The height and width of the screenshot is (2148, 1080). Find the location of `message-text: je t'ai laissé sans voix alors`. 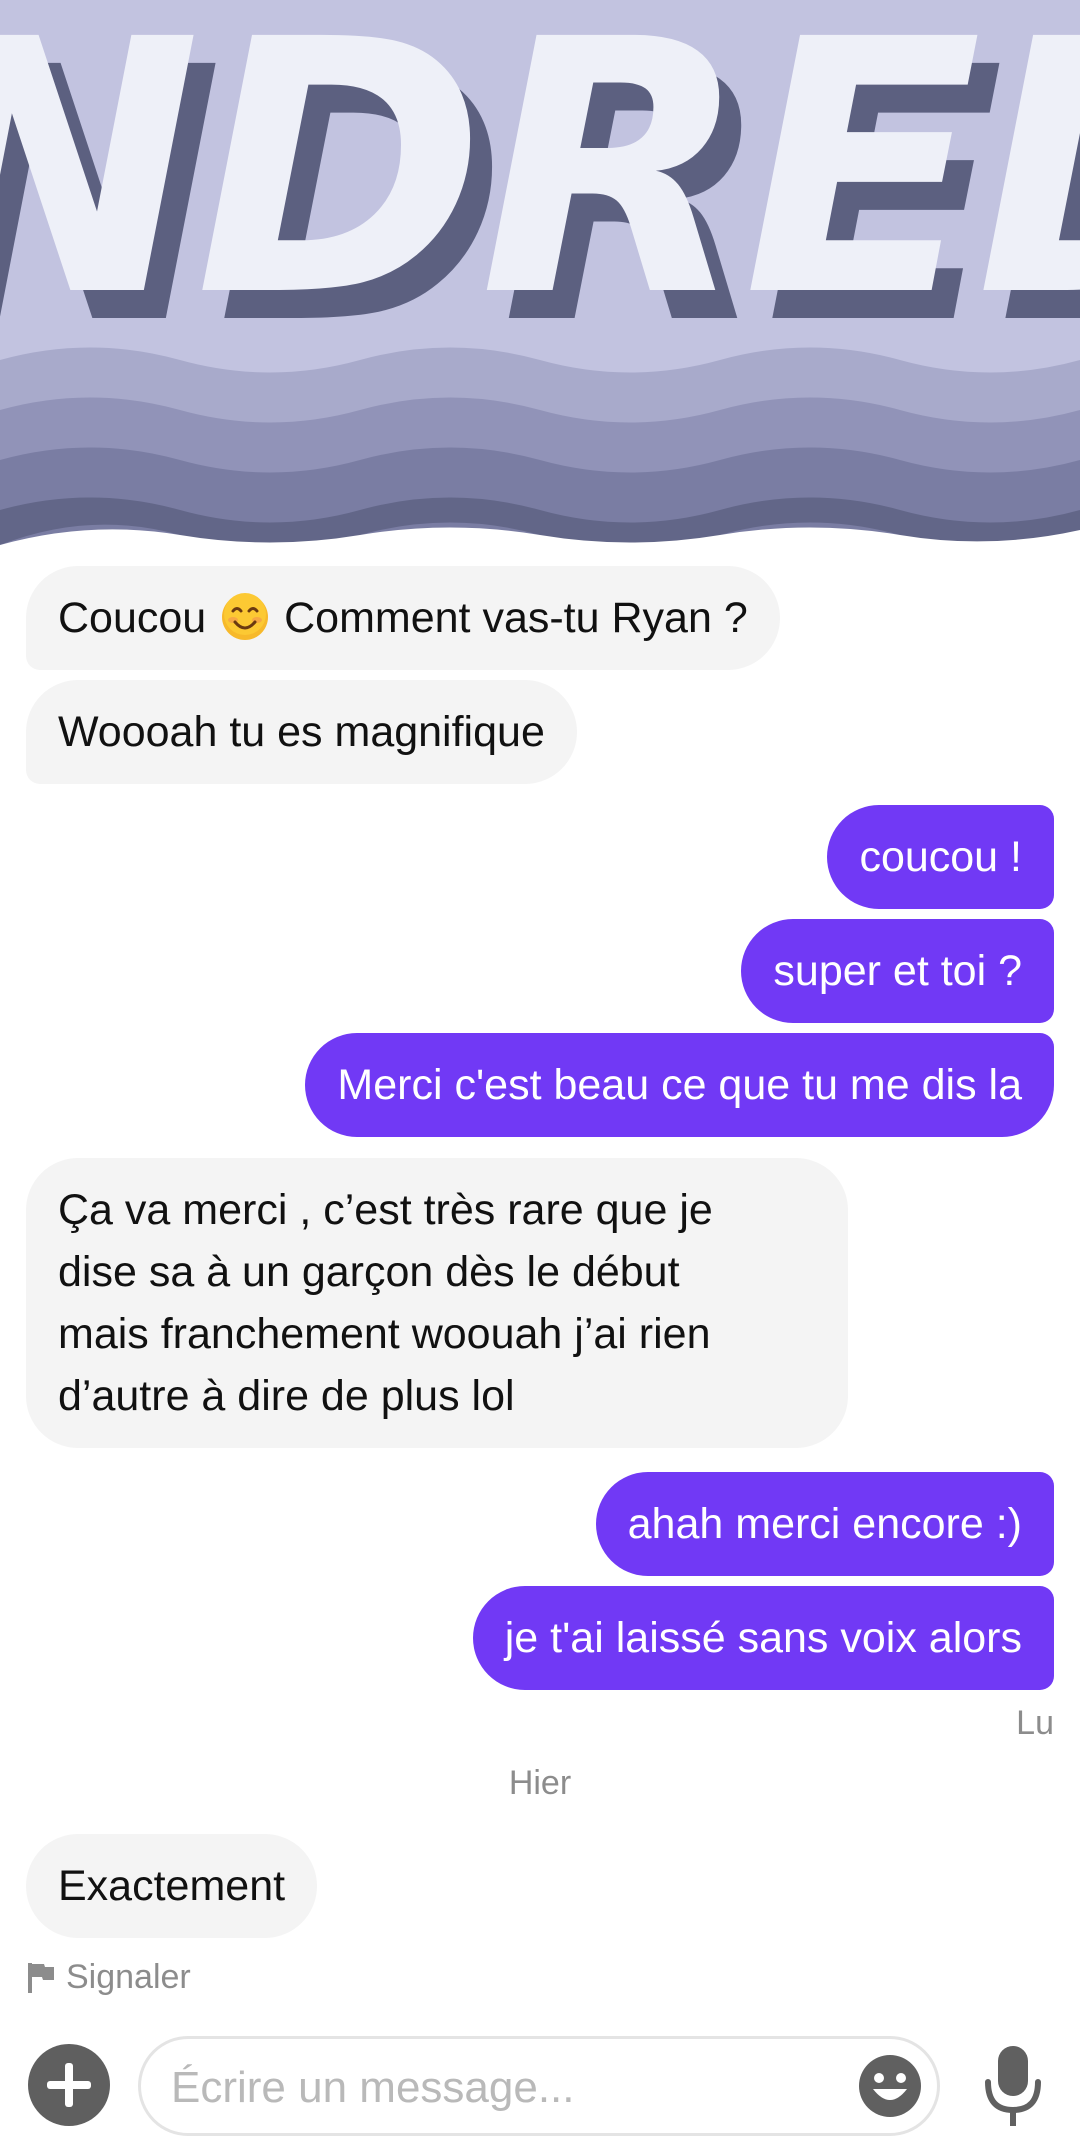

message-text: je t'ai laissé sans voix alors is located at coordinates (763, 1638).